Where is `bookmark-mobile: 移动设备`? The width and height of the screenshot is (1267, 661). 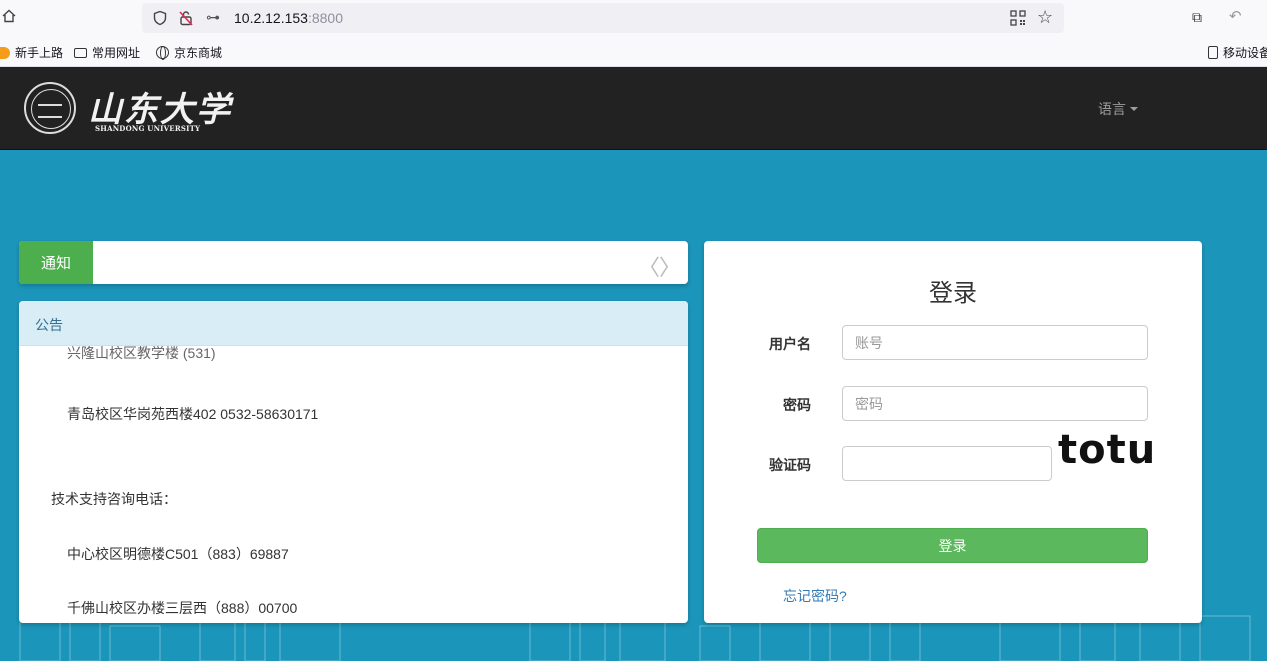 bookmark-mobile: 移动设备 is located at coordinates (1237, 52).